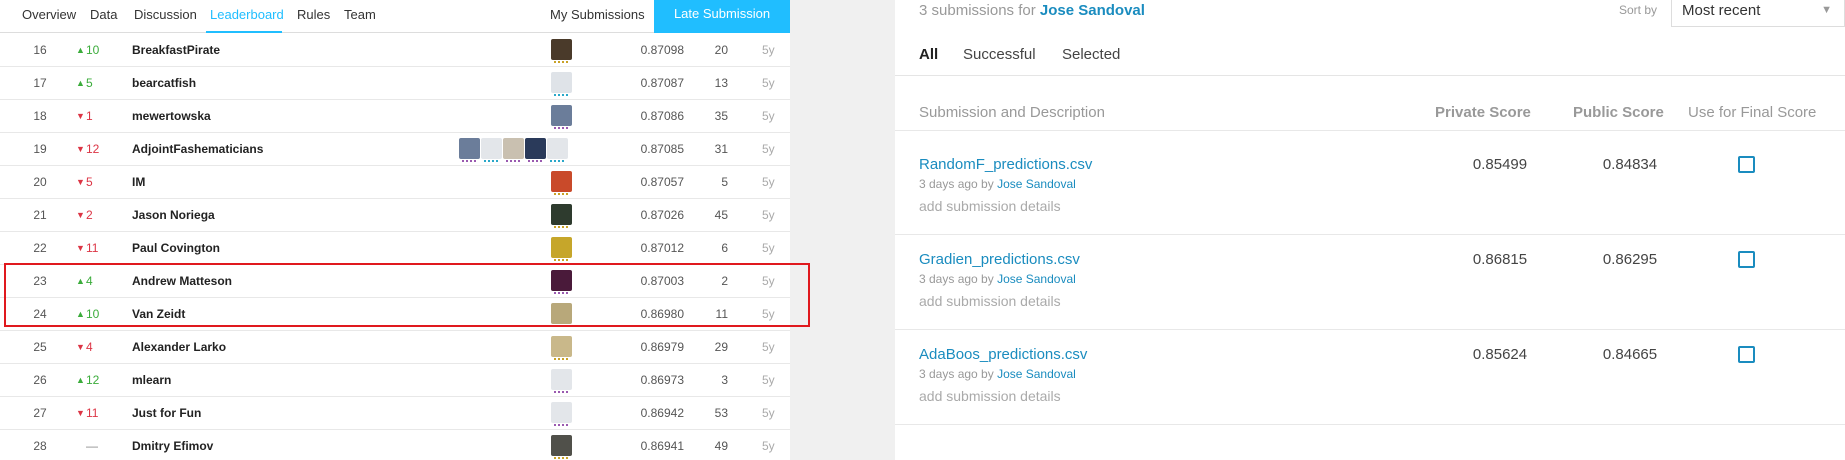  I want to click on leaderboard-row: 17 ▲ 5 bearcatfish 0.87087 13 5y, so click(395, 83).